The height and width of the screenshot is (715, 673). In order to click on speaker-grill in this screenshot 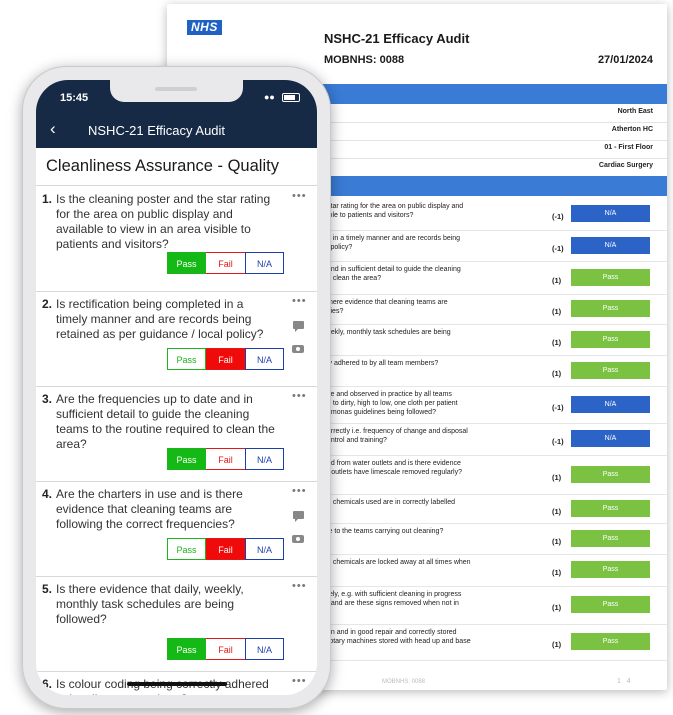, I will do `click(176, 89)`.